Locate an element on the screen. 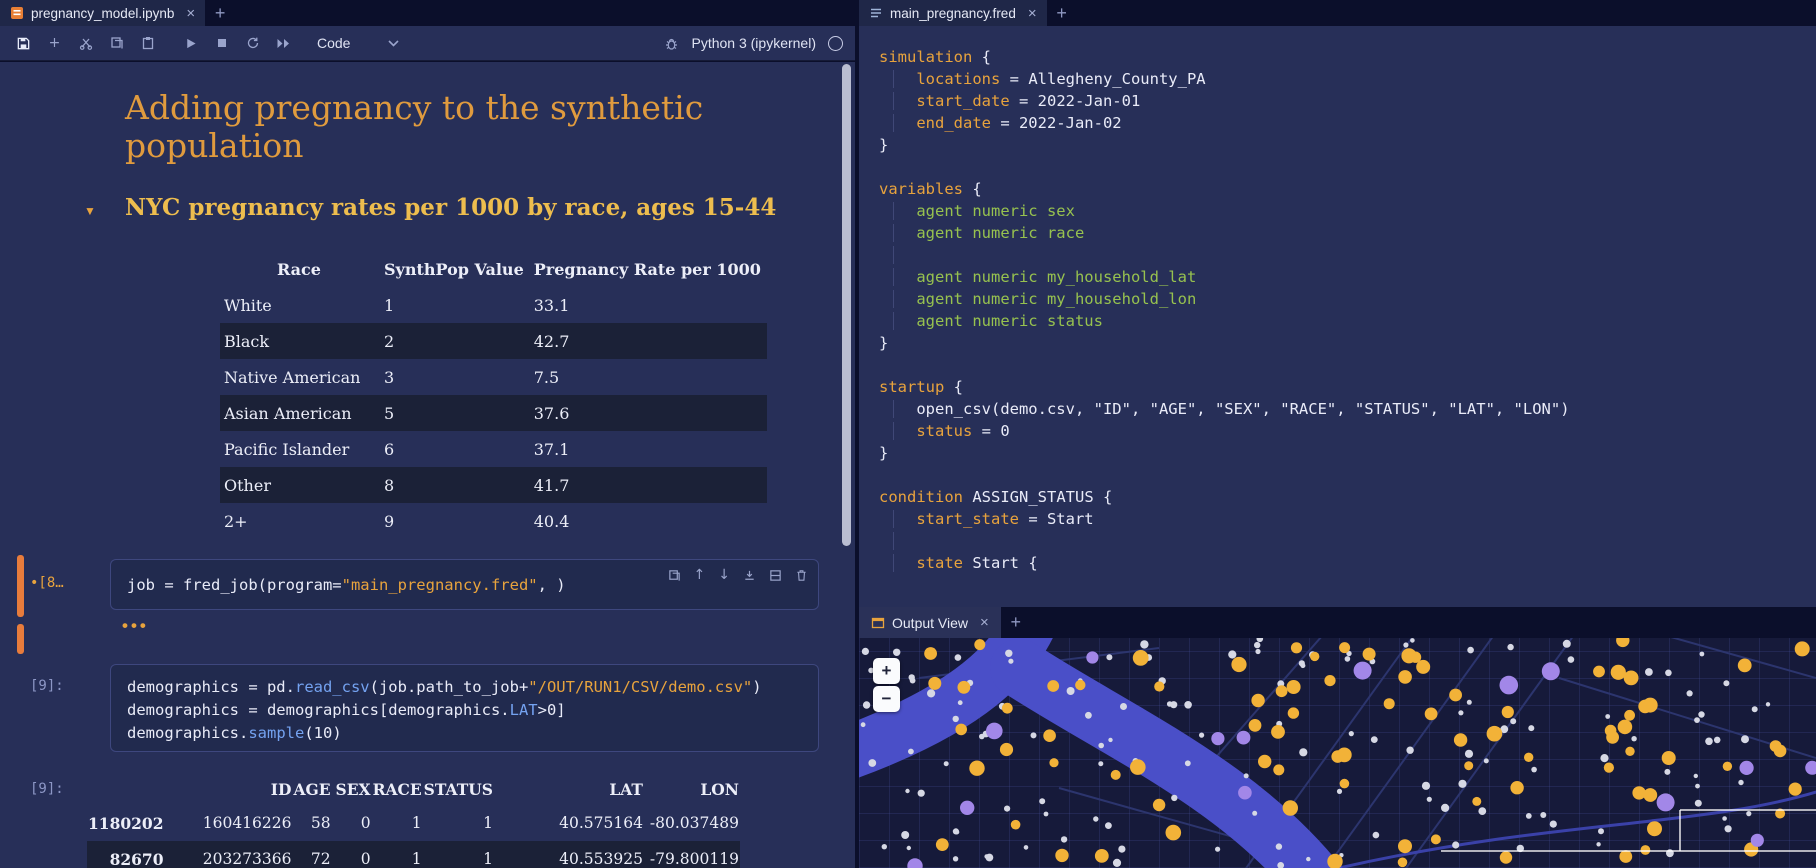 The image size is (1816, 868). table-row: 2+ 9 40.4 is located at coordinates (397, 521).